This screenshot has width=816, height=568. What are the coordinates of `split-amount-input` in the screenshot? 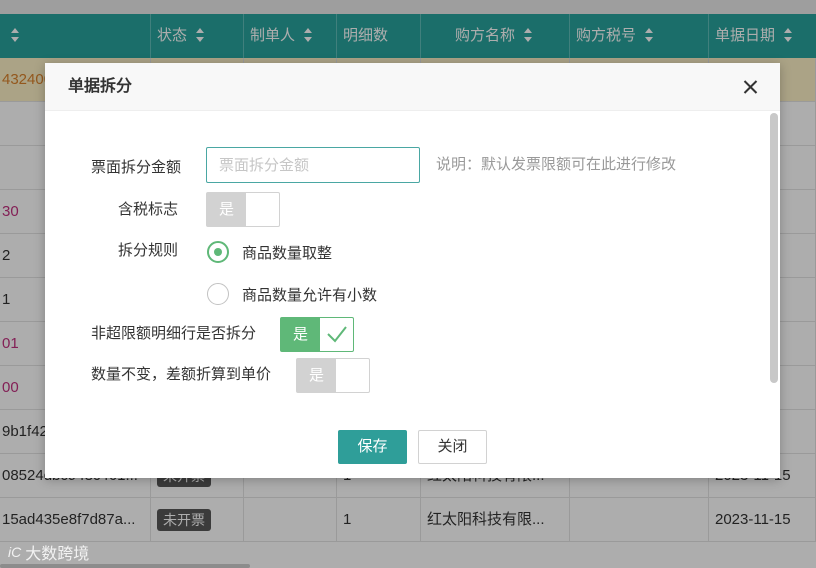 It's located at (313, 165).